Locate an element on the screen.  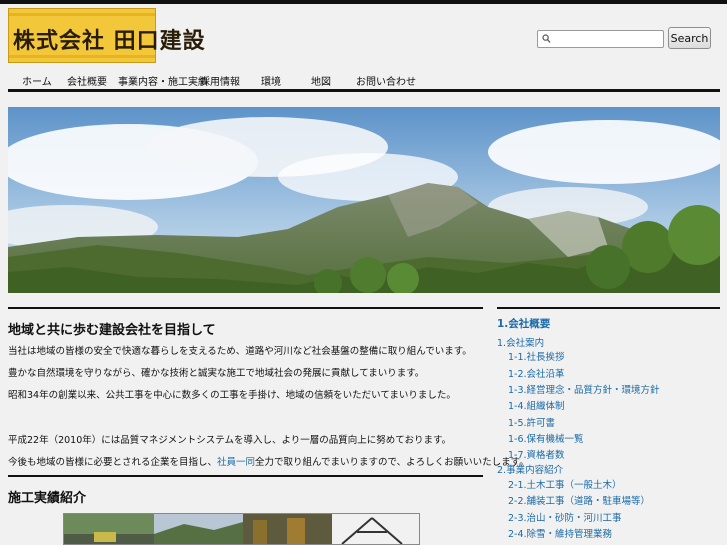
nav-company: 会社概要 is located at coordinates (87, 80).